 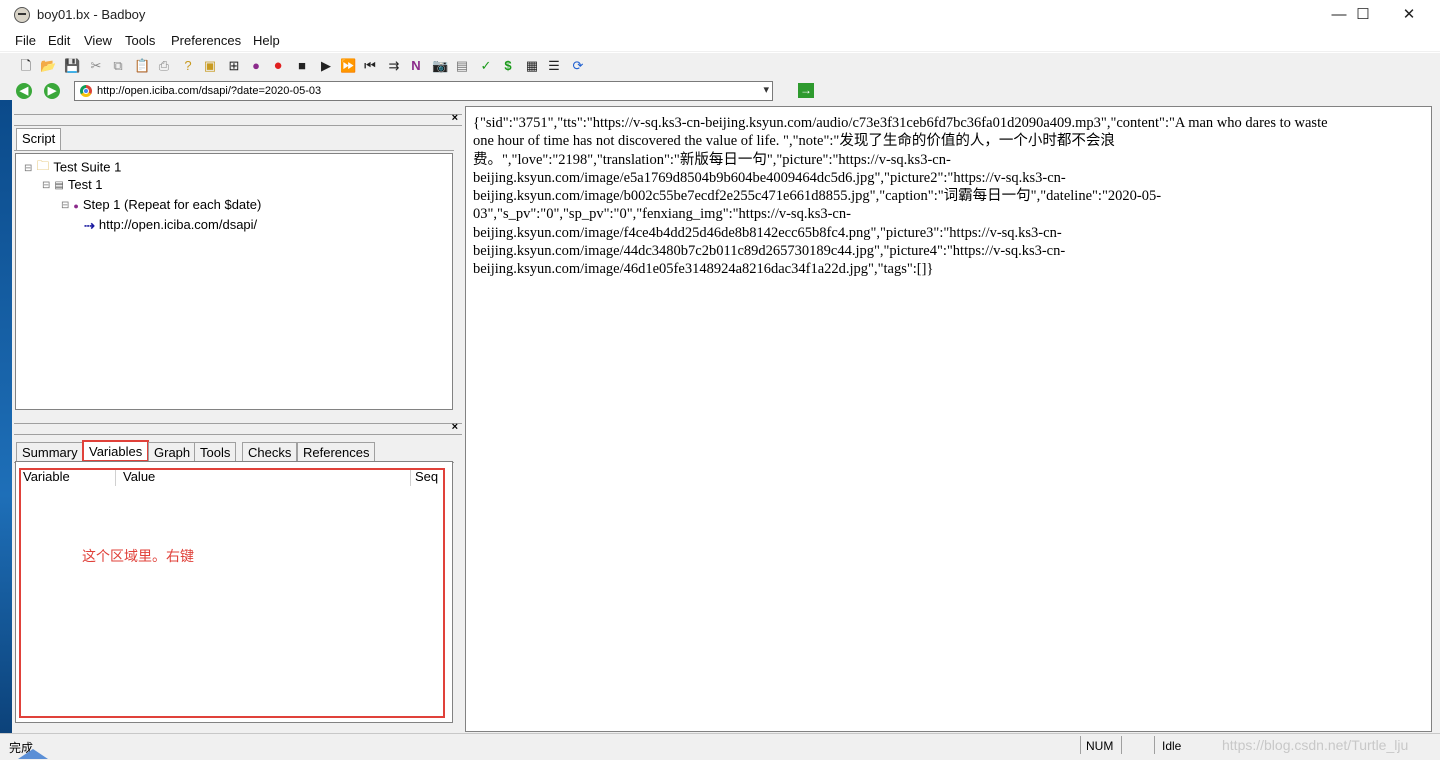 I want to click on browser-icon, so click(x=86, y=91).